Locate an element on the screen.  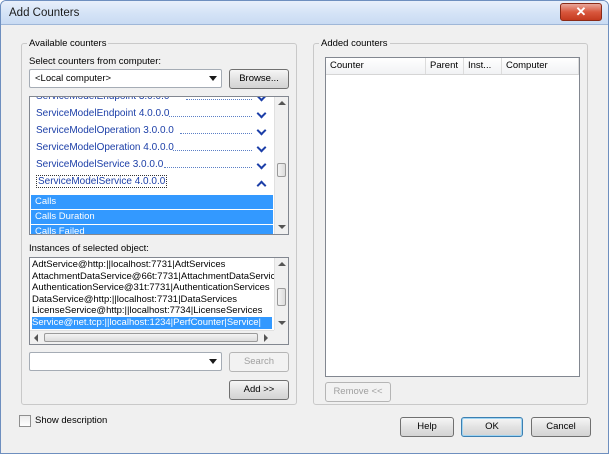
tree-item: ServiceModelService 3.0.0.0 is located at coordinates (154, 167).